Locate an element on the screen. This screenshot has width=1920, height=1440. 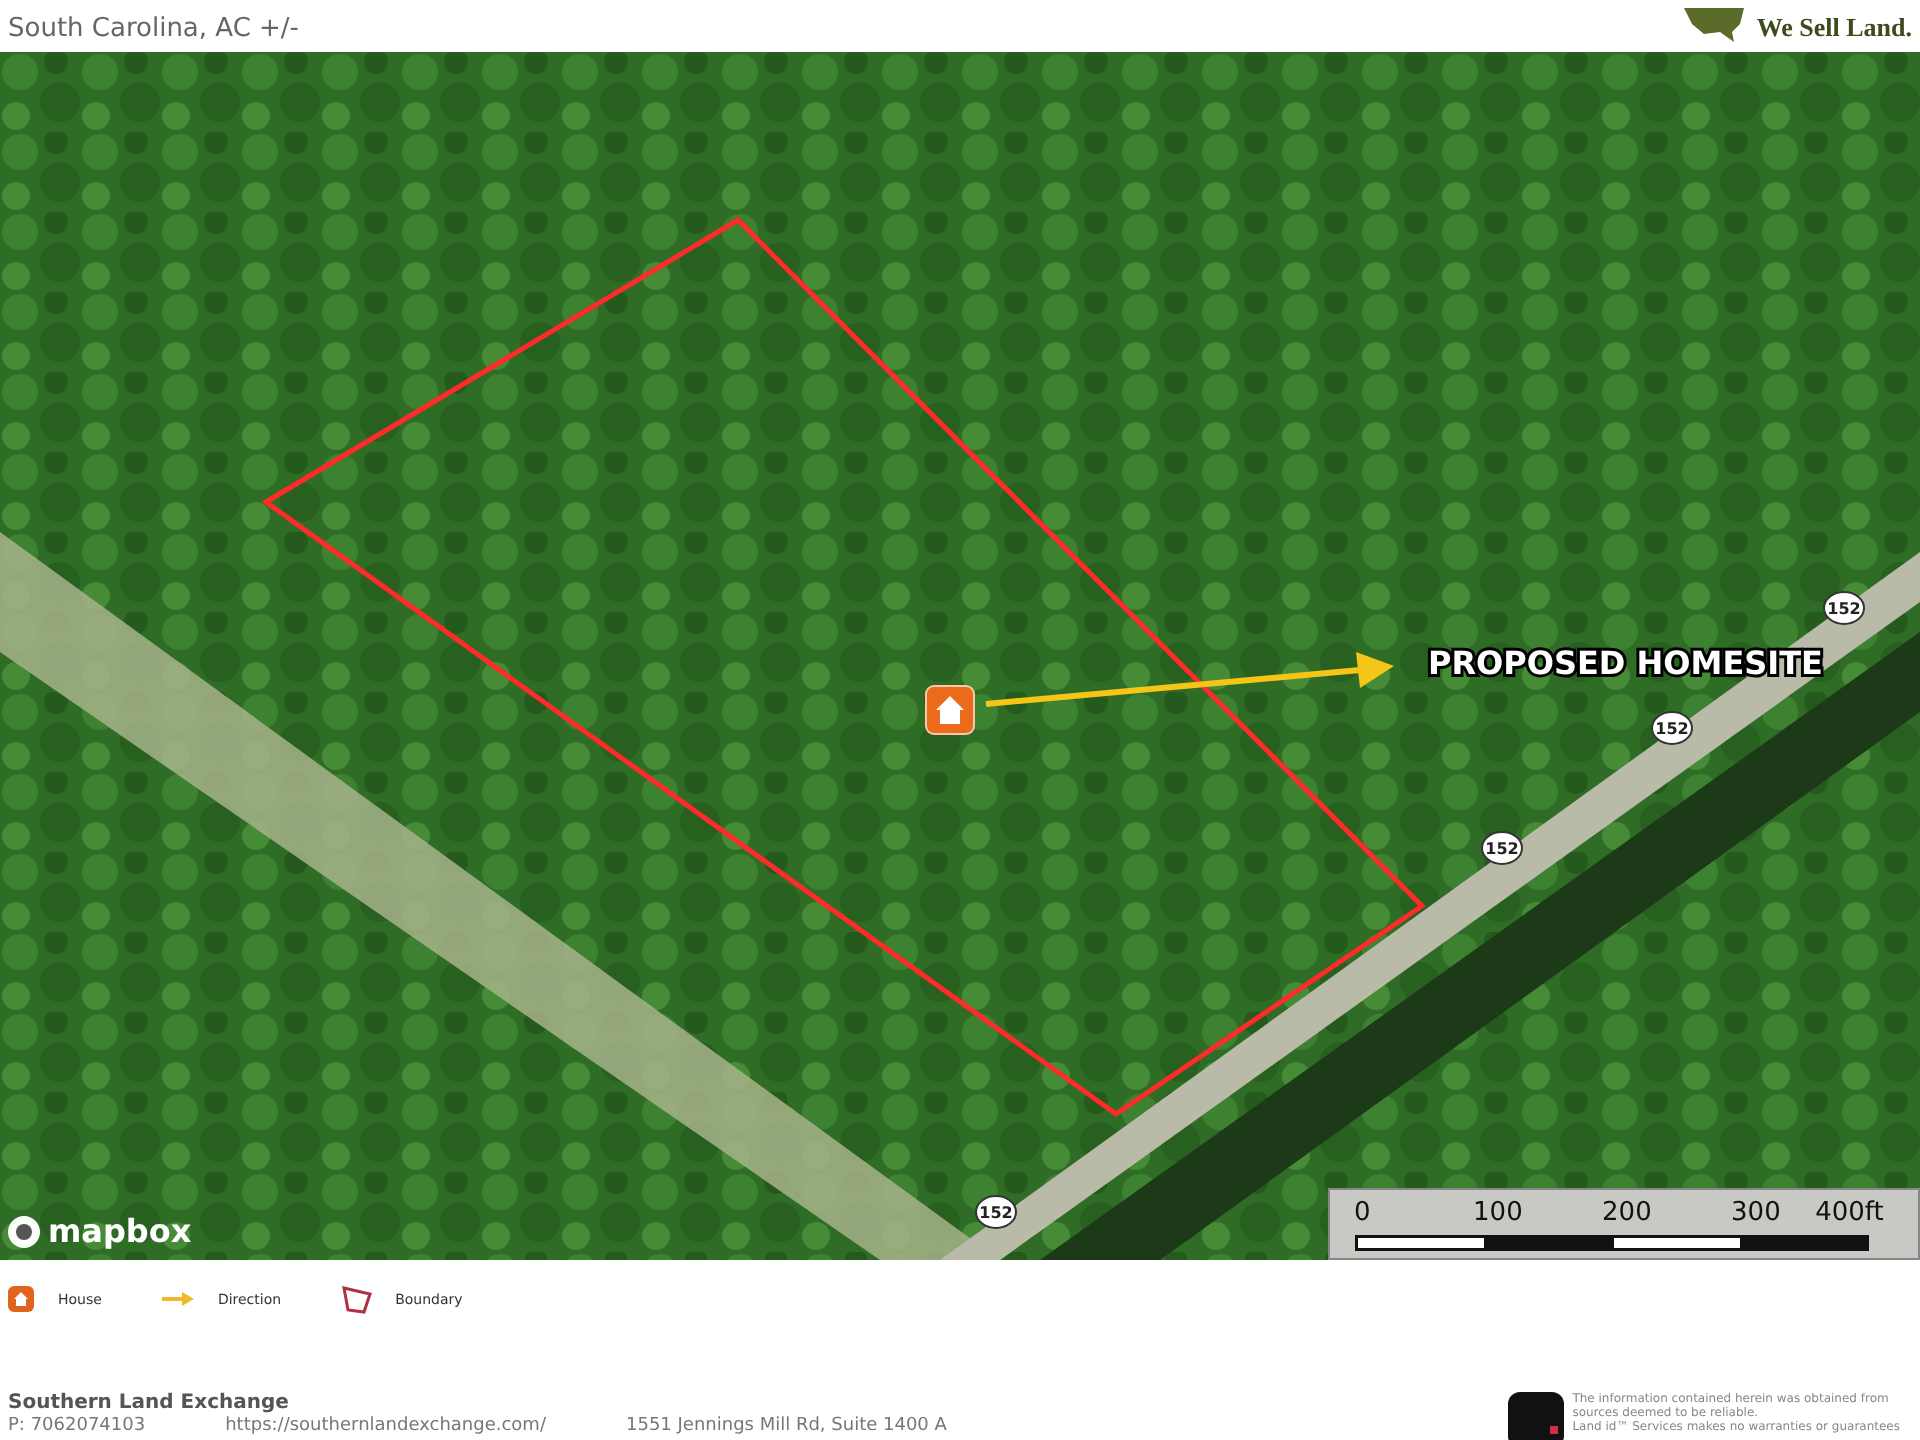
map-attribution: mapbox is located at coordinates (120, 1231).